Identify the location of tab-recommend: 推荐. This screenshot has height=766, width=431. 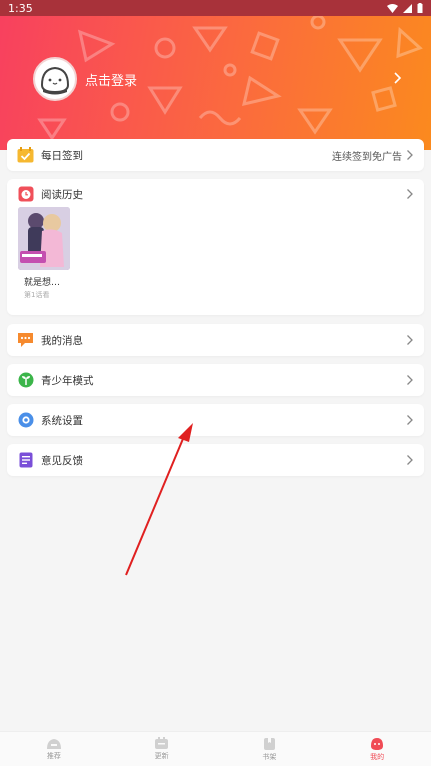
(54, 749).